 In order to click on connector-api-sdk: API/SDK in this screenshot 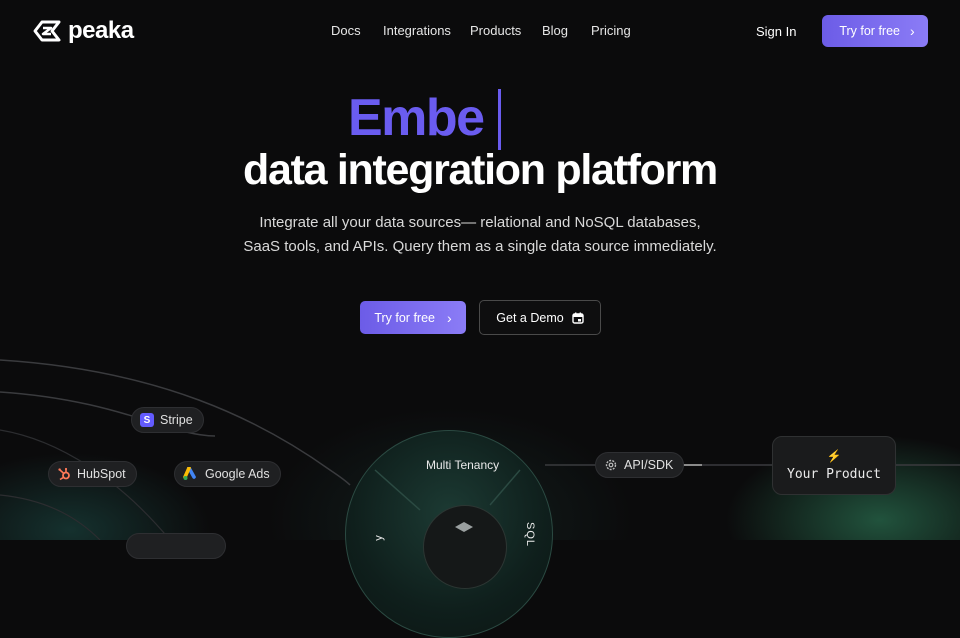, I will do `click(640, 465)`.